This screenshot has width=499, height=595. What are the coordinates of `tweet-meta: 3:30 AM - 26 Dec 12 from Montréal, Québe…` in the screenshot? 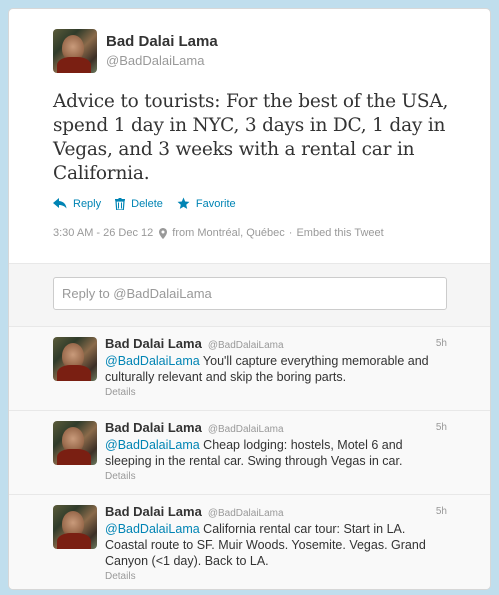 It's located at (271, 233).